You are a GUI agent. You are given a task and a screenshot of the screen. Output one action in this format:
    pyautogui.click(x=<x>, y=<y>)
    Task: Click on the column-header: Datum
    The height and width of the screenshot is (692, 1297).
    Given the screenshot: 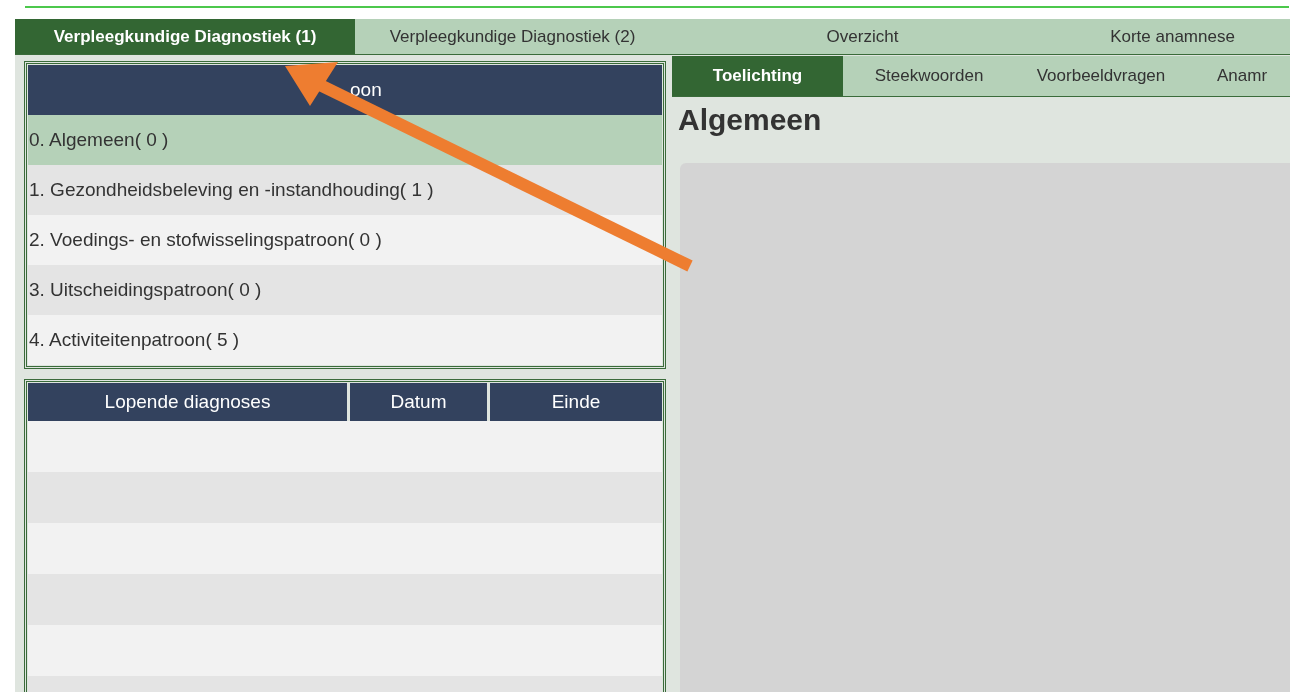 What is the action you would take?
    pyautogui.click(x=418, y=402)
    